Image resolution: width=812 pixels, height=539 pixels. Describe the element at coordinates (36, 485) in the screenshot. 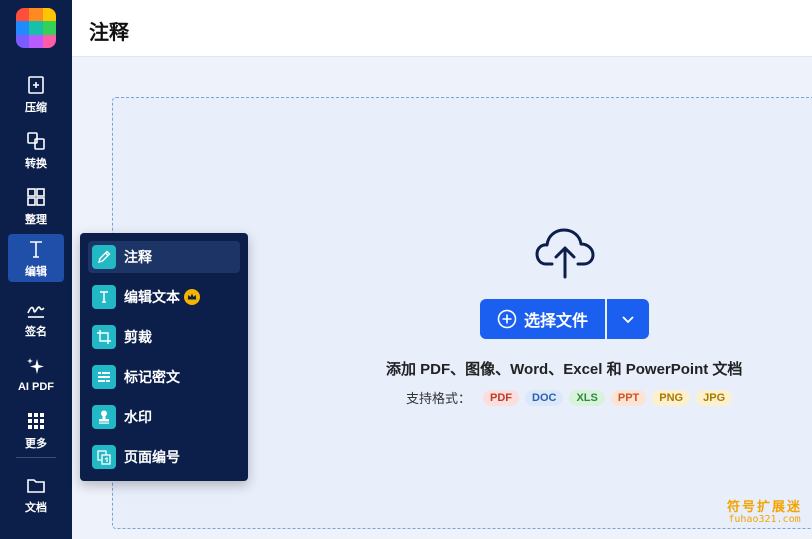

I see `folder-icon` at that location.